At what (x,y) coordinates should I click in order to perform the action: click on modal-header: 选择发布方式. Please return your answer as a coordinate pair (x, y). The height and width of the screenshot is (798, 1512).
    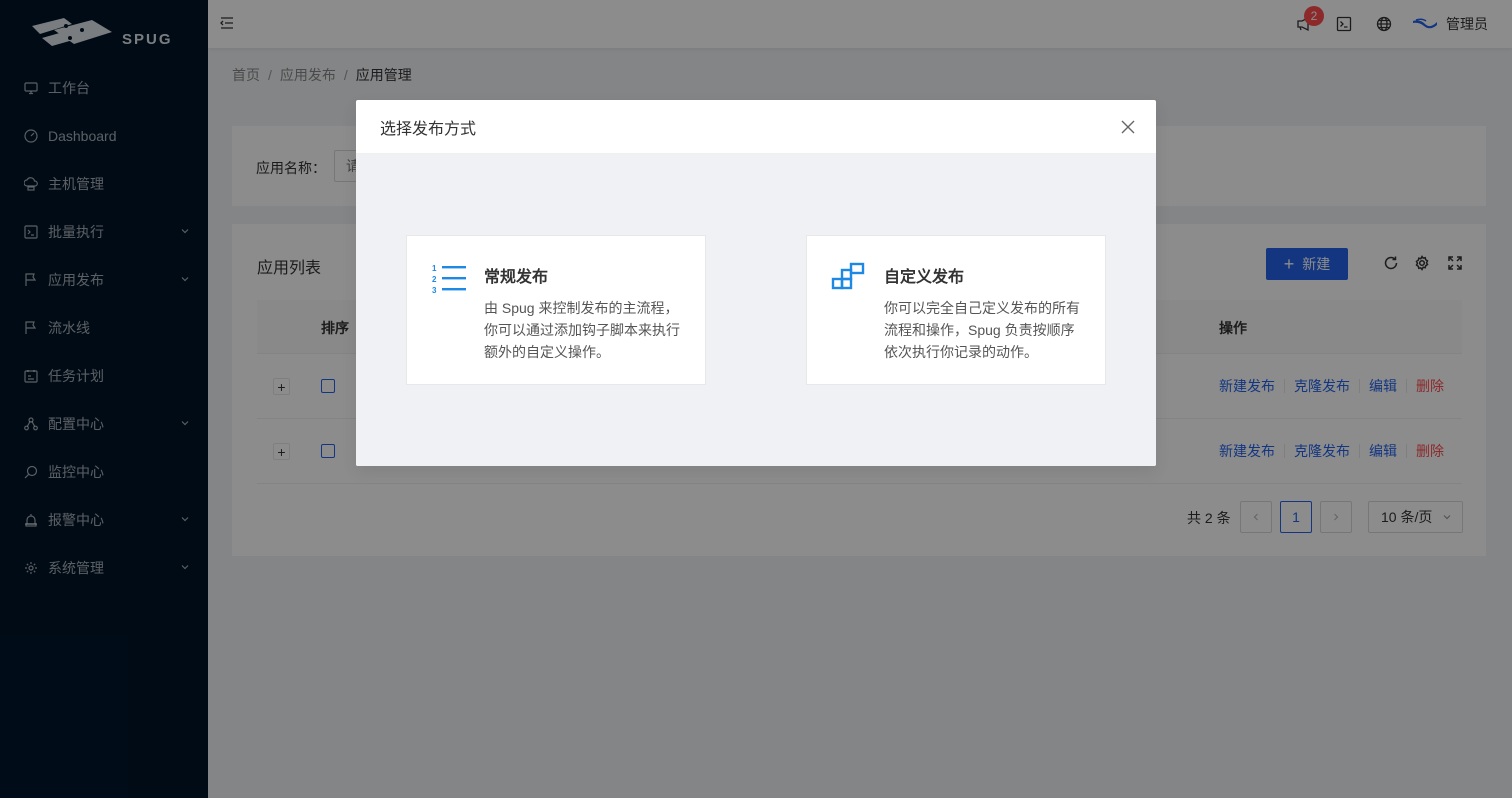
    Looking at the image, I should click on (756, 127).